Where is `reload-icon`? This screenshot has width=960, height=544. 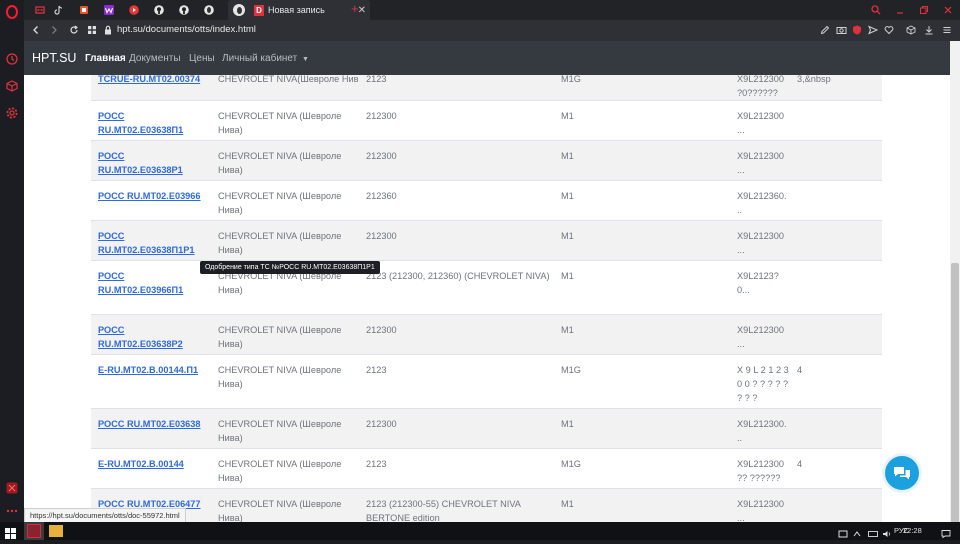 reload-icon is located at coordinates (74, 30).